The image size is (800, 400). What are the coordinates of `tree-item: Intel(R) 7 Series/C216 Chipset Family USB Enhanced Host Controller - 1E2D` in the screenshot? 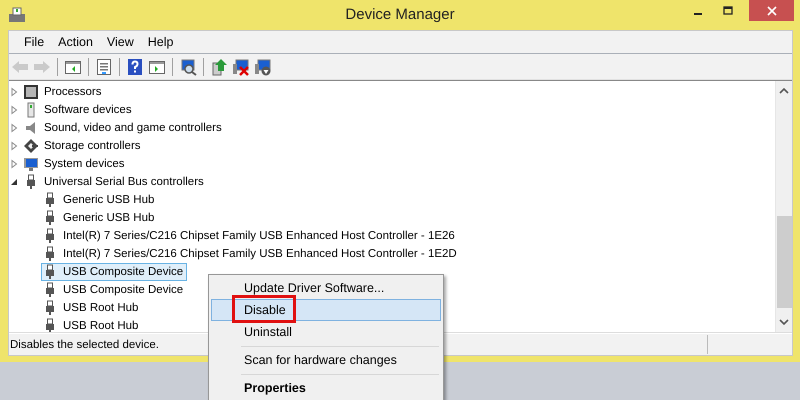 It's located at (251, 254).